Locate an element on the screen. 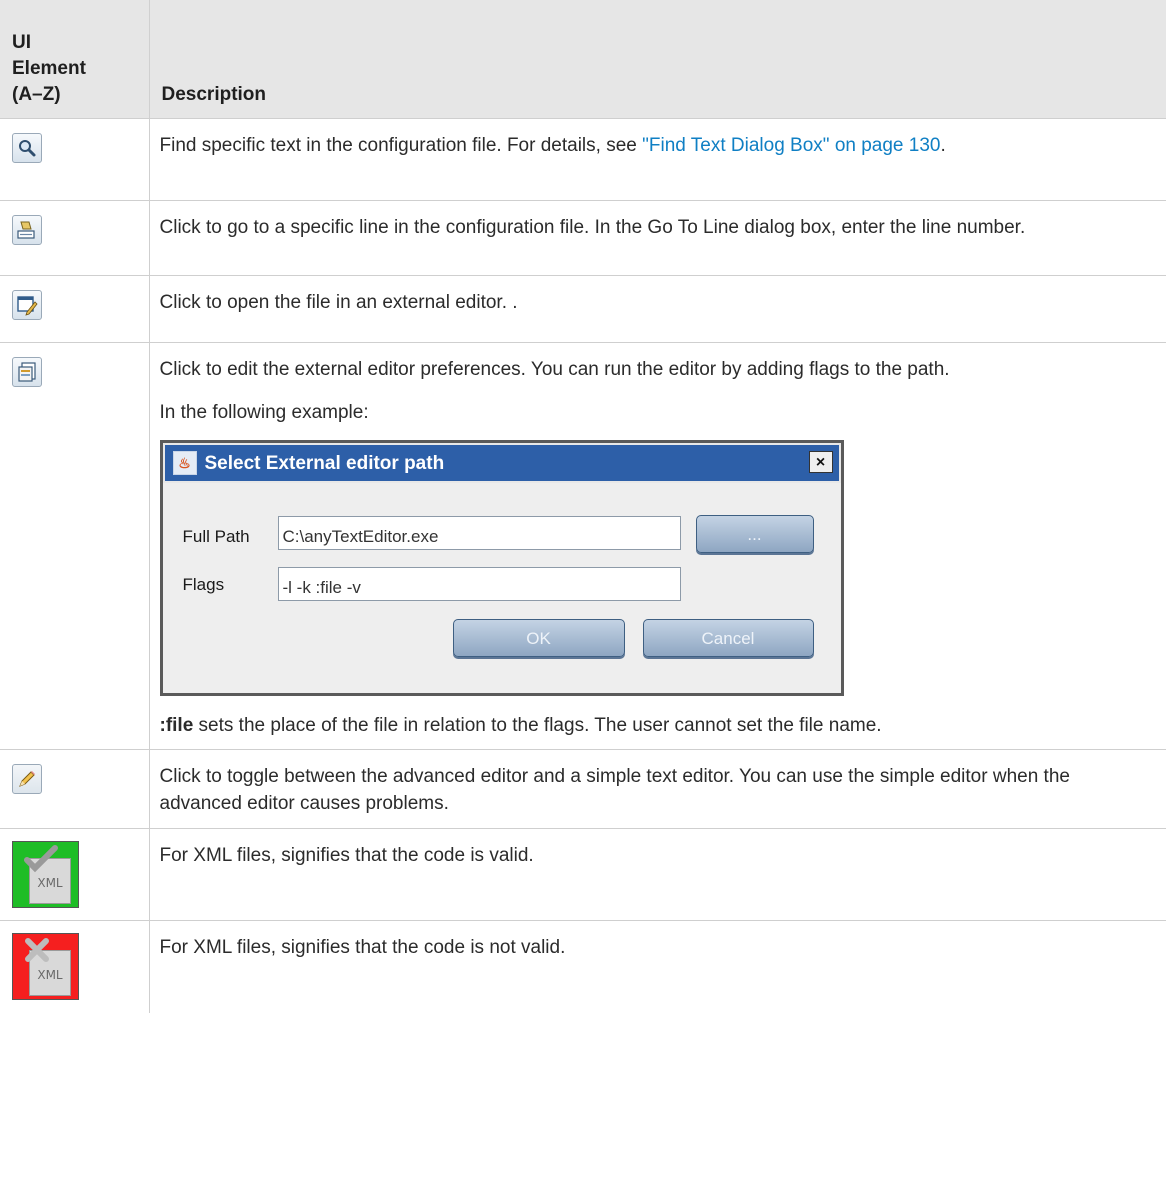  ok-button: OK is located at coordinates (538, 638).